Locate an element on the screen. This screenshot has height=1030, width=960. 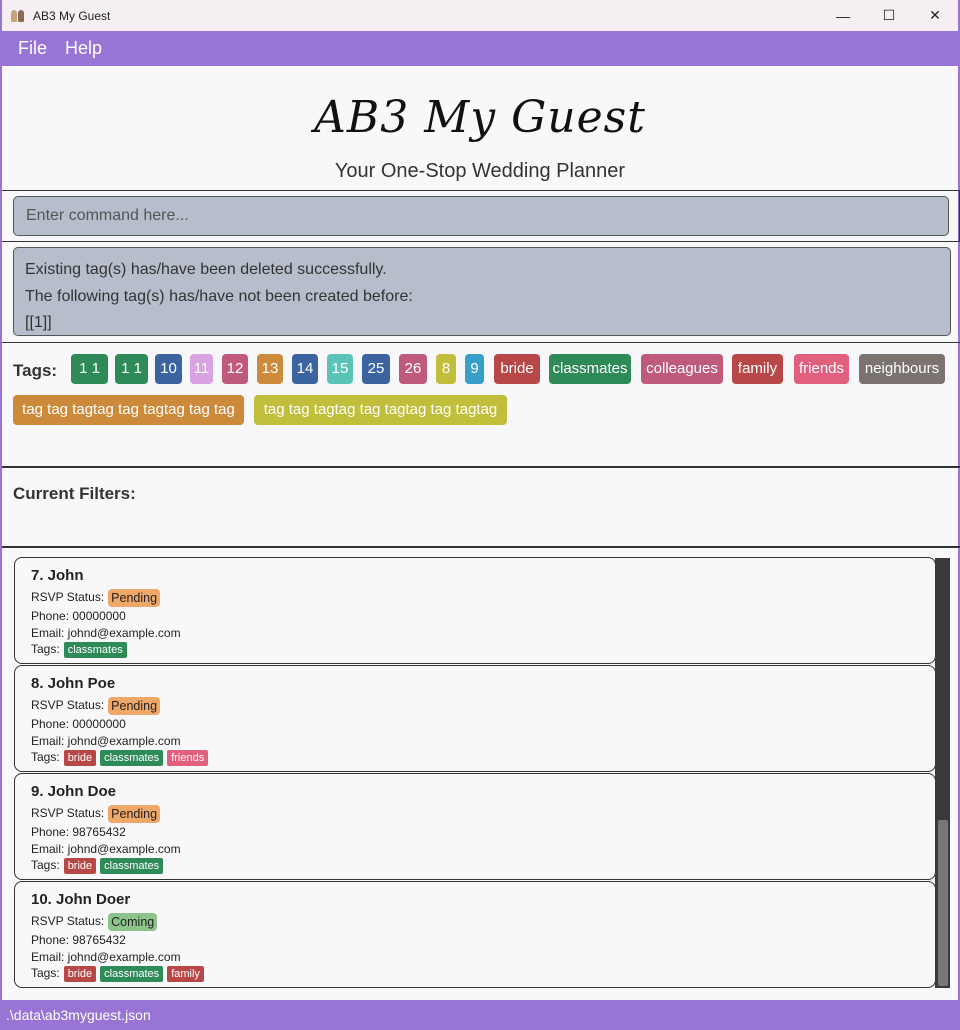
maximize-button: ☐ is located at coordinates (889, 15).